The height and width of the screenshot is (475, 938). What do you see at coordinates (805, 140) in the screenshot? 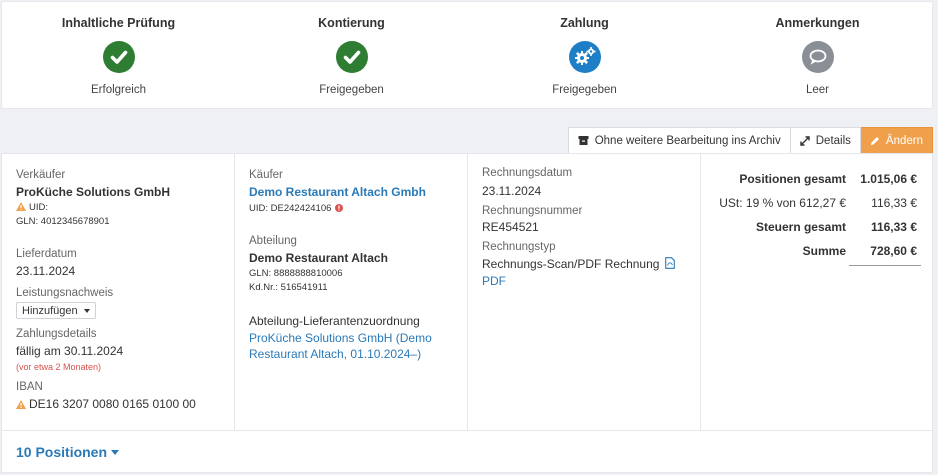
I see `expand-icon` at bounding box center [805, 140].